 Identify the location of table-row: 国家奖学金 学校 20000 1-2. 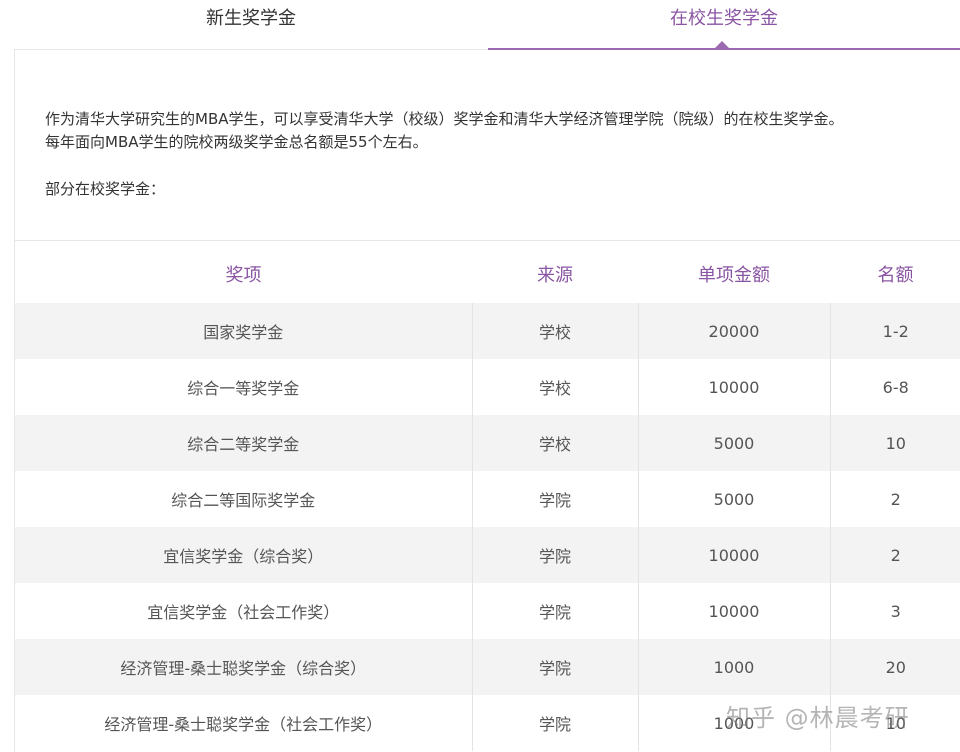
(487, 331).